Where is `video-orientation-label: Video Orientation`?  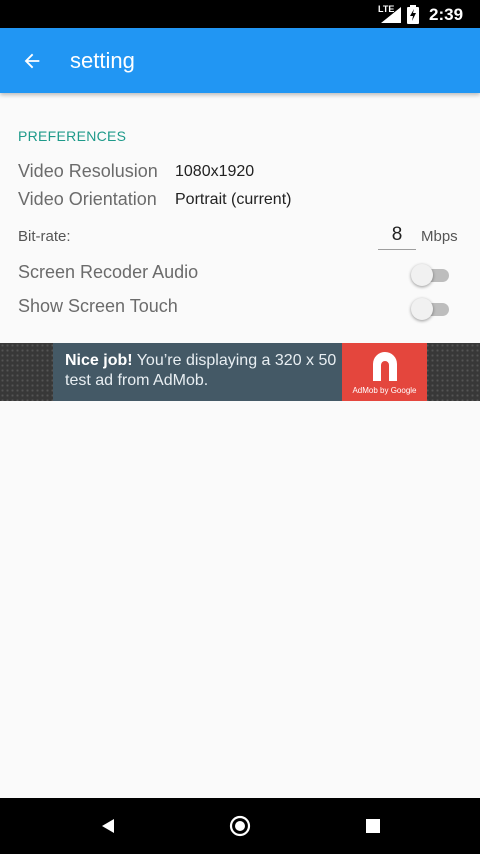
video-orientation-label: Video Orientation is located at coordinates (87, 199).